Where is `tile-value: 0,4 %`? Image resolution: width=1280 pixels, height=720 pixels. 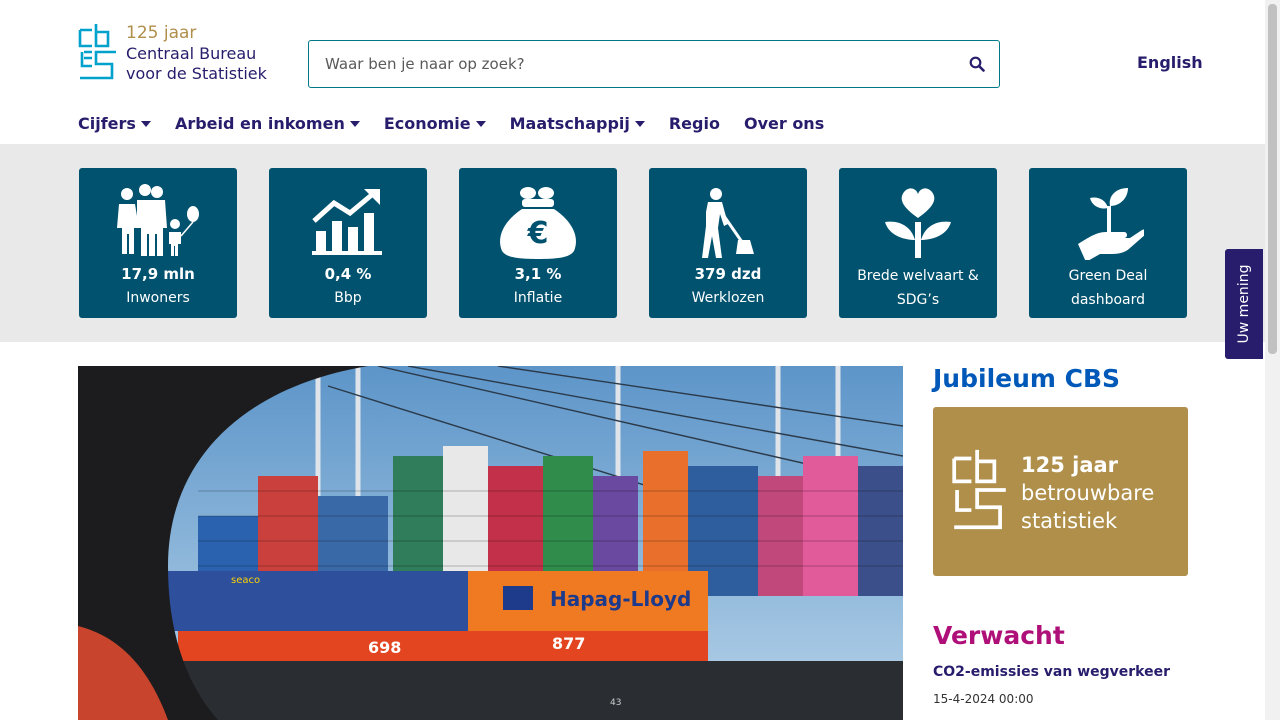
tile-value: 0,4 % is located at coordinates (348, 274).